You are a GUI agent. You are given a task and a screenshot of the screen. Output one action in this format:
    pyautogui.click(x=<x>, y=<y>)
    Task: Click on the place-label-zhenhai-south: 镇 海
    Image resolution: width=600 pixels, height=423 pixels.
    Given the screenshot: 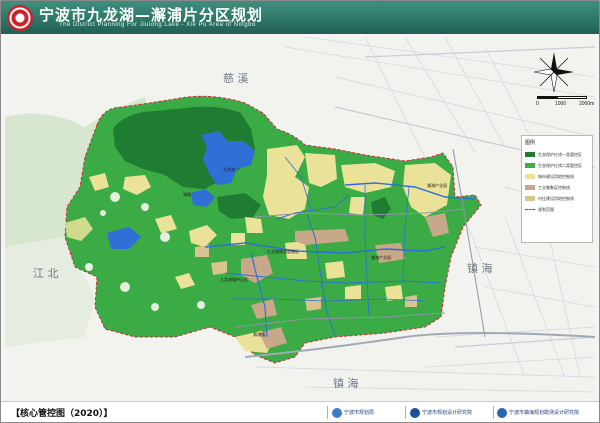 What is the action you would take?
    pyautogui.click(x=346, y=383)
    